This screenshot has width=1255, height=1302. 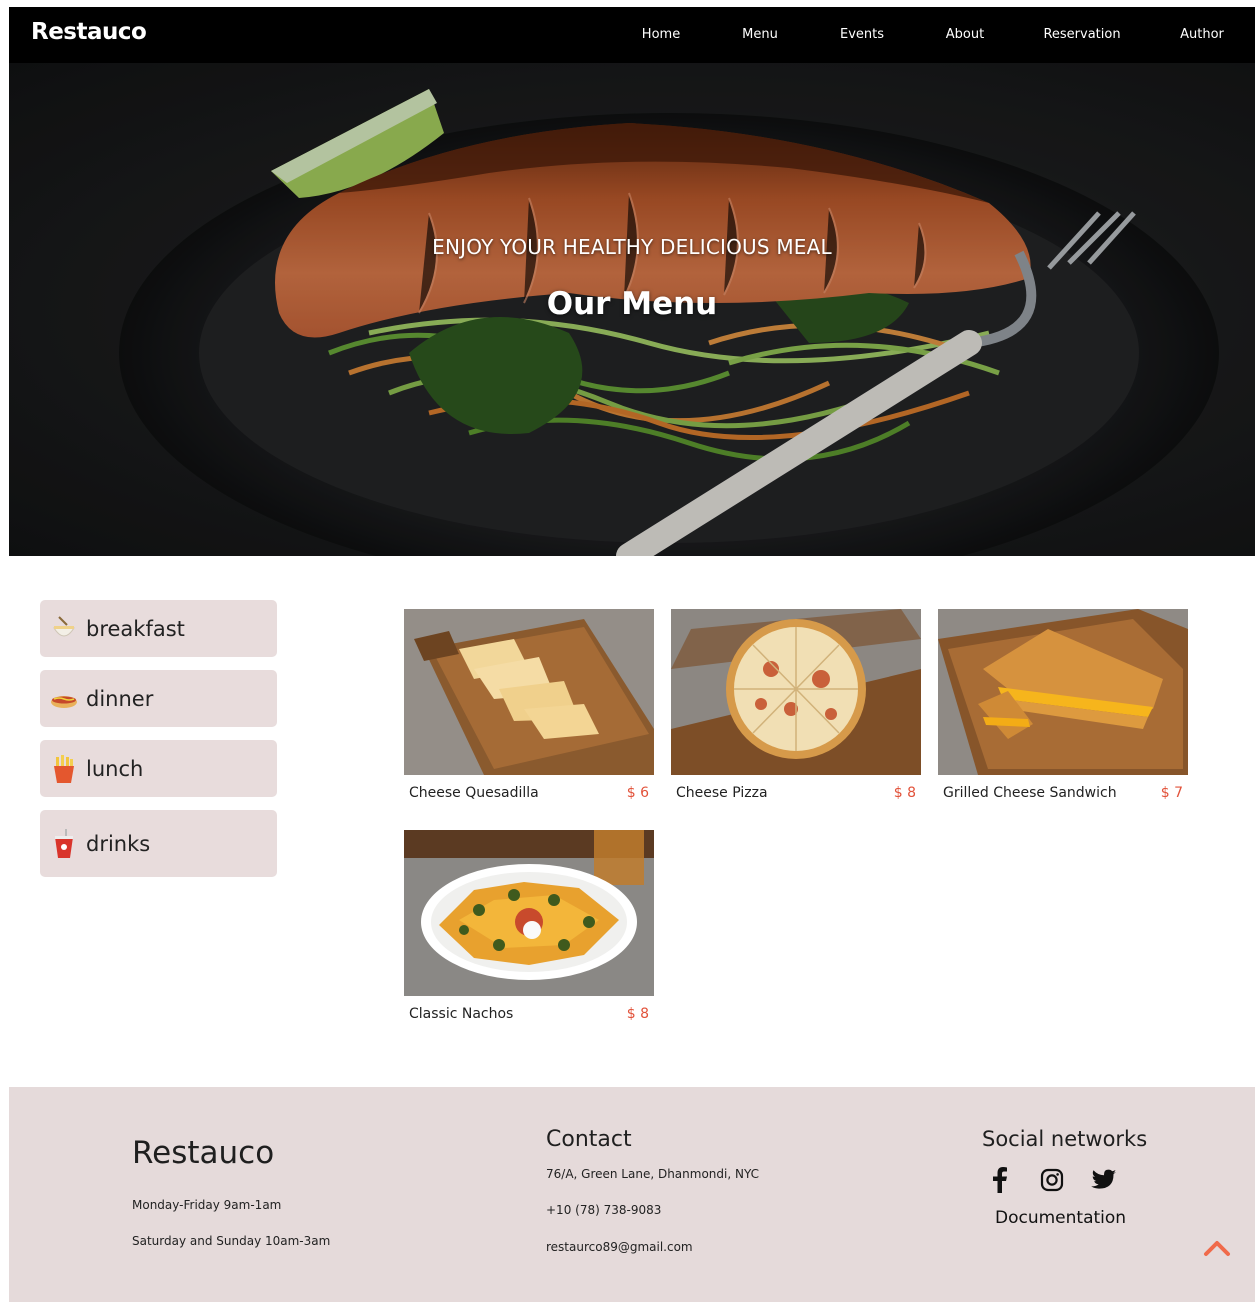 What do you see at coordinates (589, 1139) in the screenshot?
I see `contact-title: Contact` at bounding box center [589, 1139].